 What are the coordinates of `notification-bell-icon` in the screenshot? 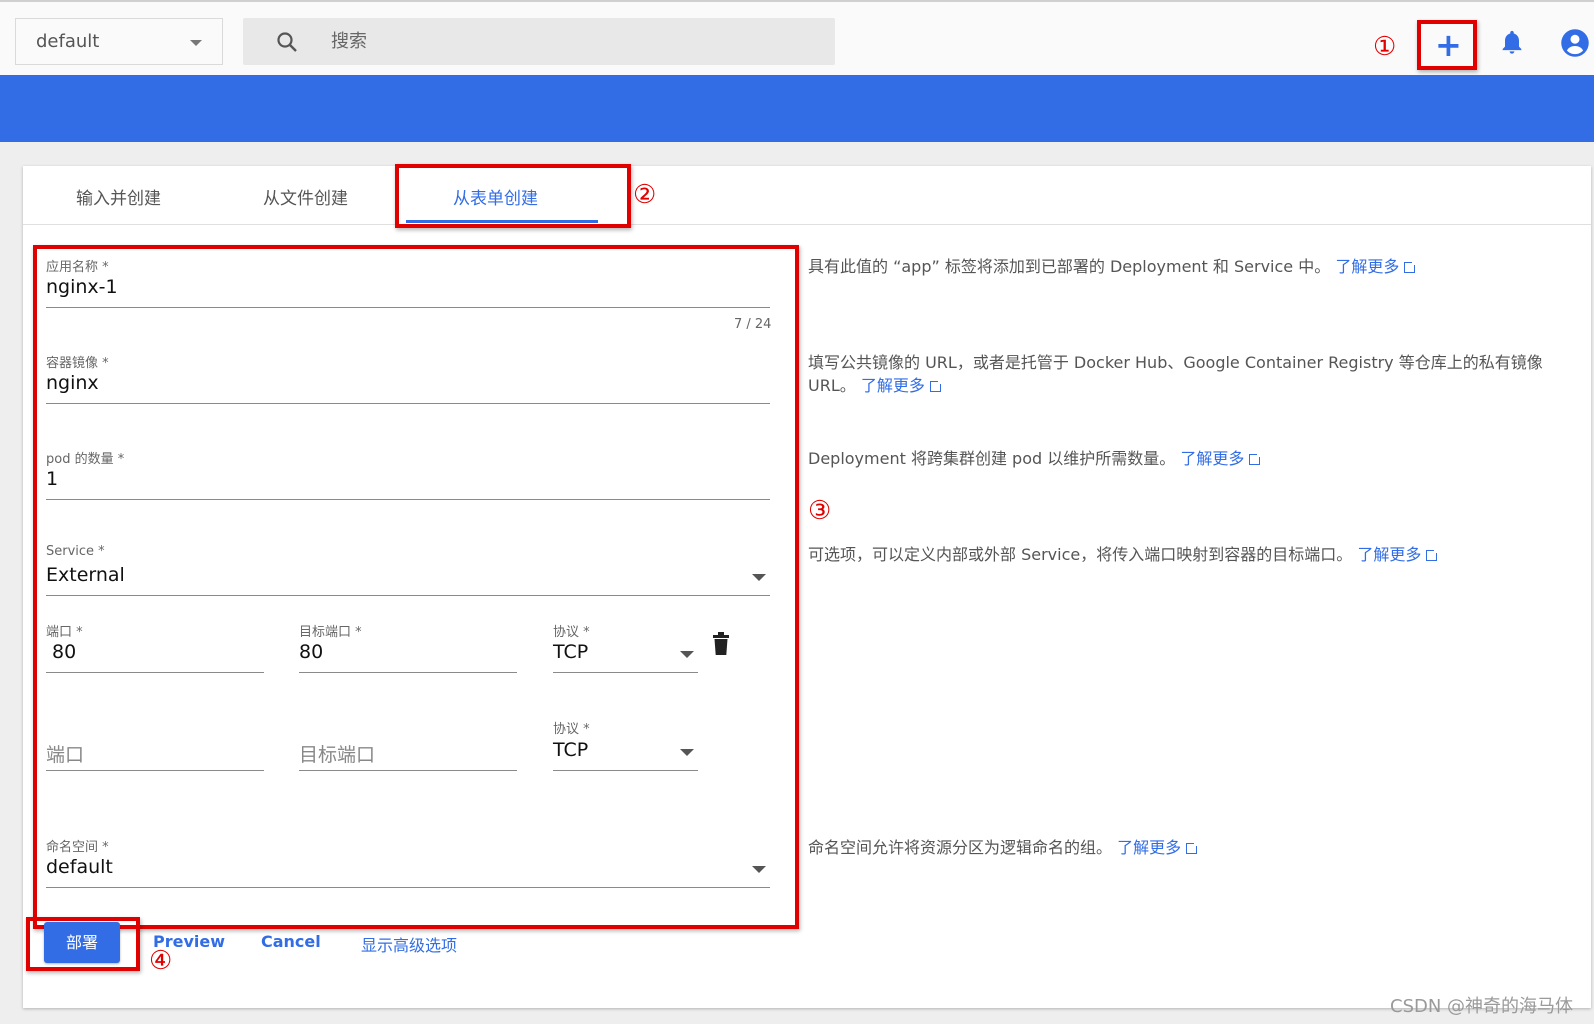 It's located at (1512, 42).